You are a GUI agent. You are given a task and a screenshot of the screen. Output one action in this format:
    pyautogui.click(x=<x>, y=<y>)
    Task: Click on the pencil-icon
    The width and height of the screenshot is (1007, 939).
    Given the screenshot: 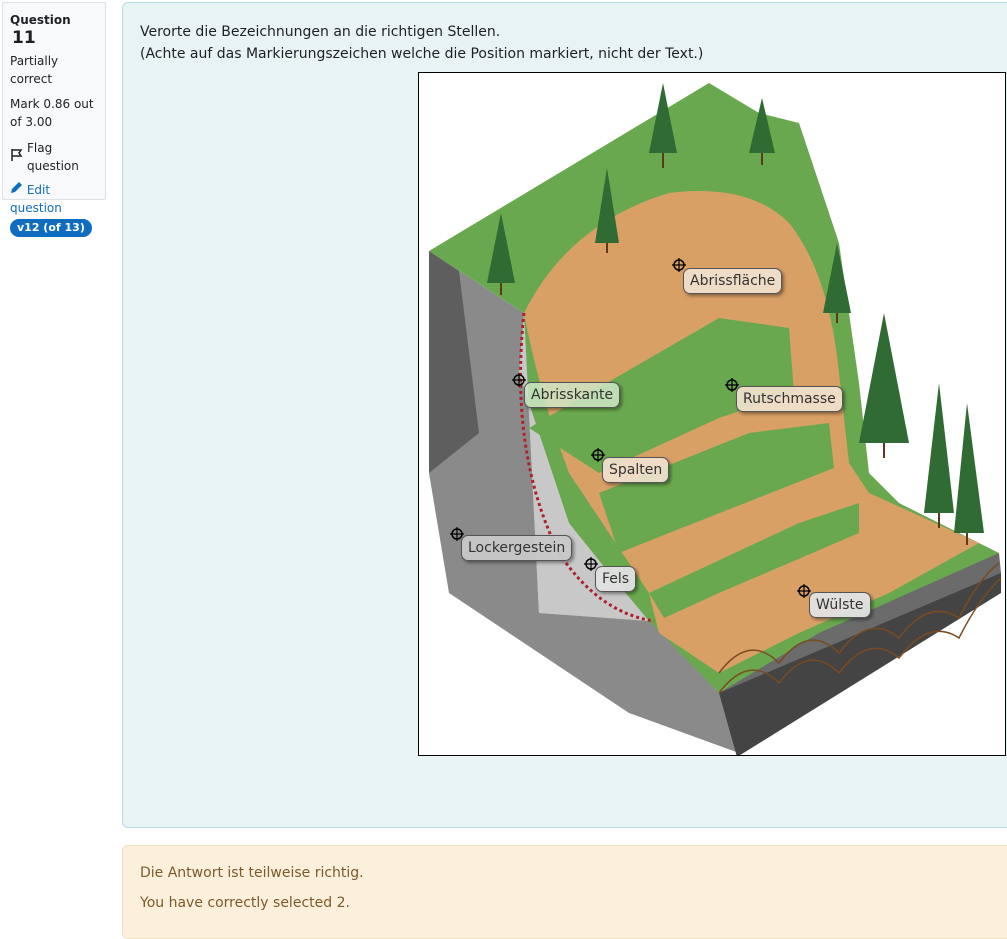 What is the action you would take?
    pyautogui.click(x=18, y=189)
    